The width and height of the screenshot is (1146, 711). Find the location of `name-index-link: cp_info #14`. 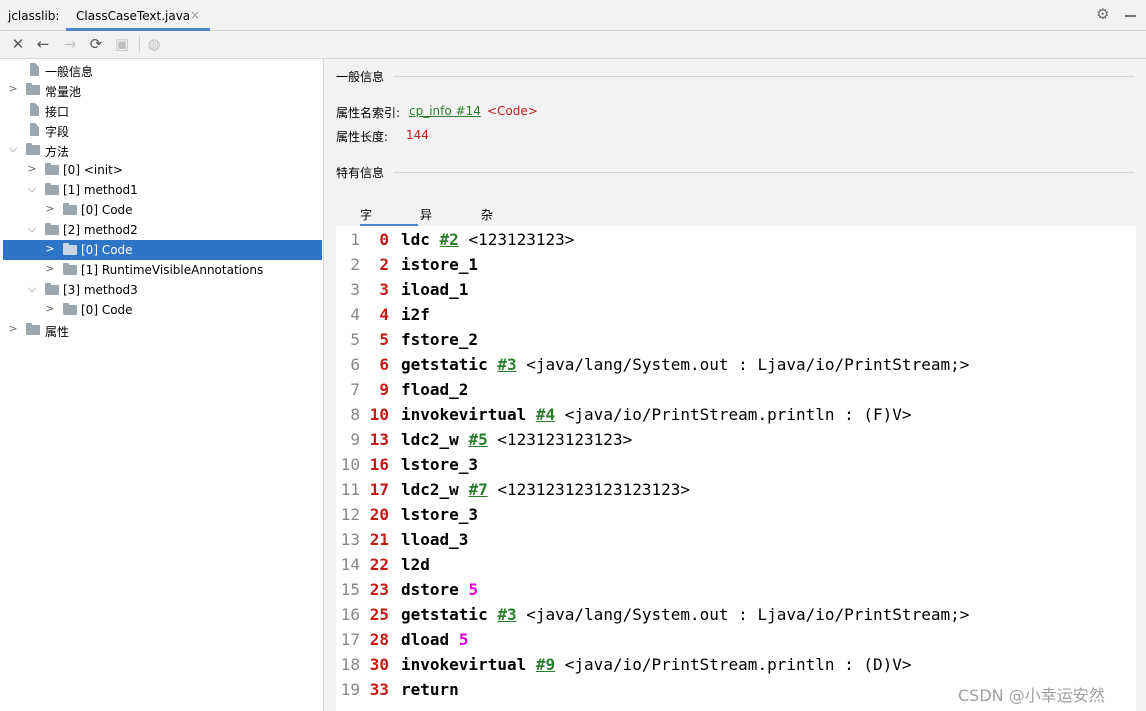

name-index-link: cp_info #14 is located at coordinates (445, 111).